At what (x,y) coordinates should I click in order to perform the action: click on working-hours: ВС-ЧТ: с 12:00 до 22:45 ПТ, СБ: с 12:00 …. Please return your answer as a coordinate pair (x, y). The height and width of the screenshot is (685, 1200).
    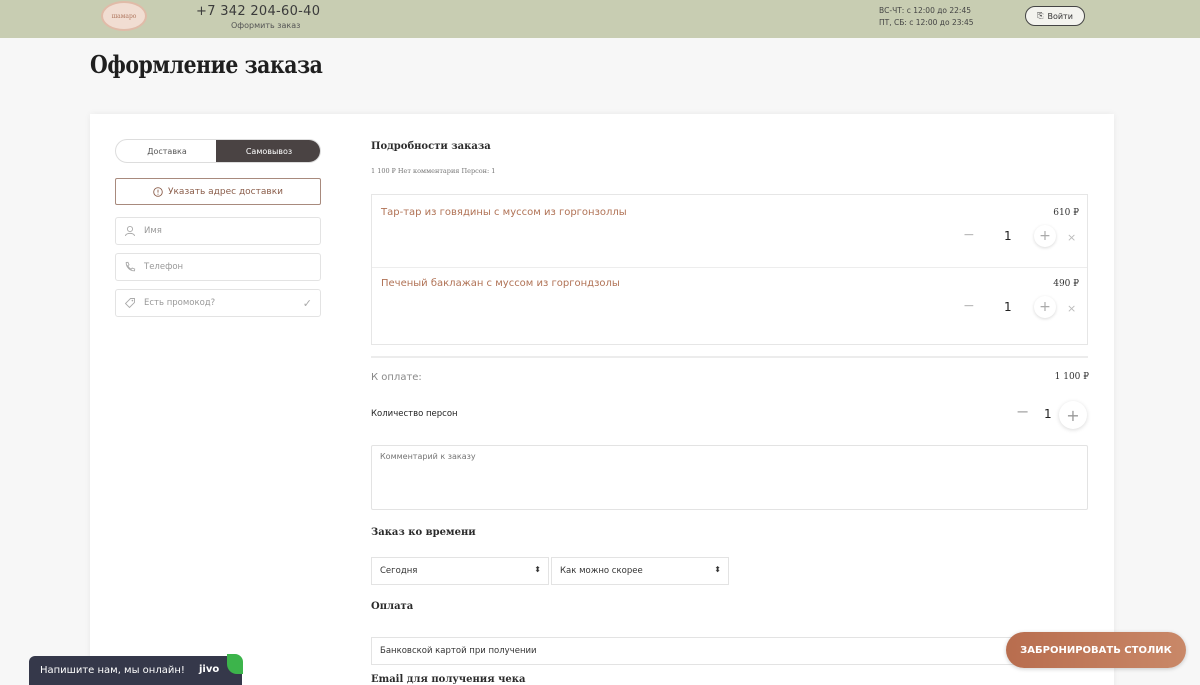
    Looking at the image, I should click on (926, 17).